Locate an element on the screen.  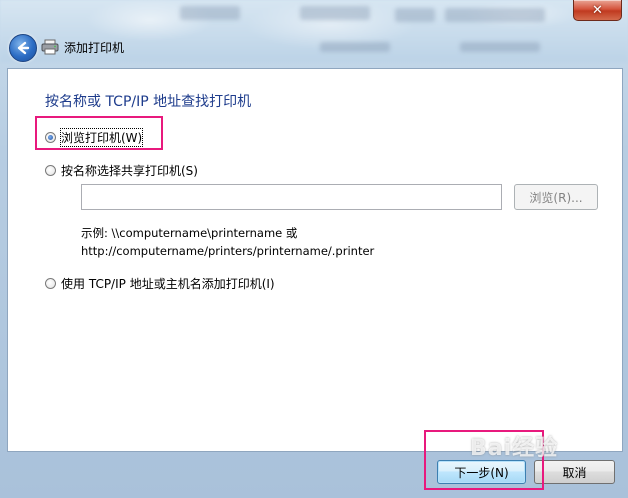
close-button: ✕ is located at coordinates (597, 10).